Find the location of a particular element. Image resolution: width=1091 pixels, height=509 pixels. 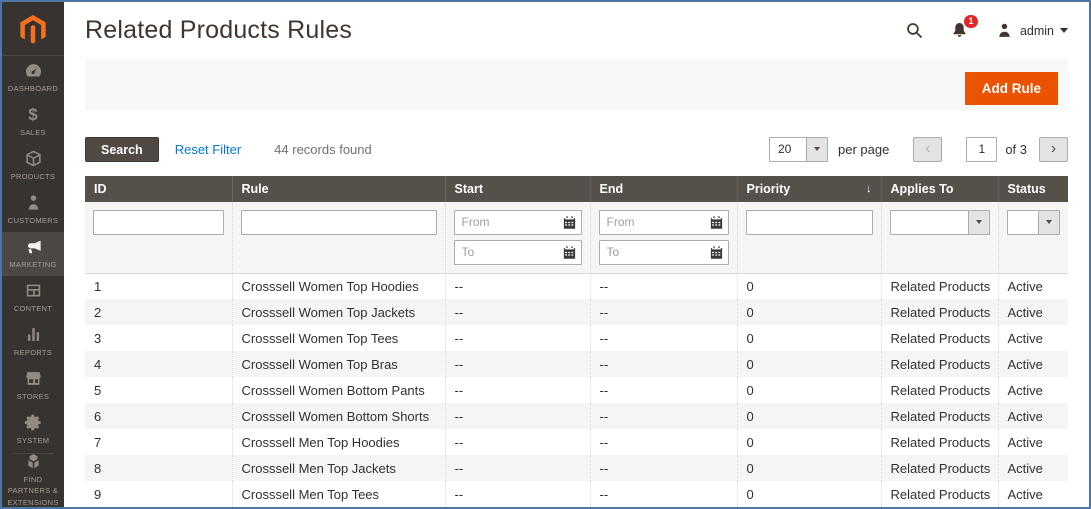

sidebar-item-content: CONTENT is located at coordinates (33, 298).